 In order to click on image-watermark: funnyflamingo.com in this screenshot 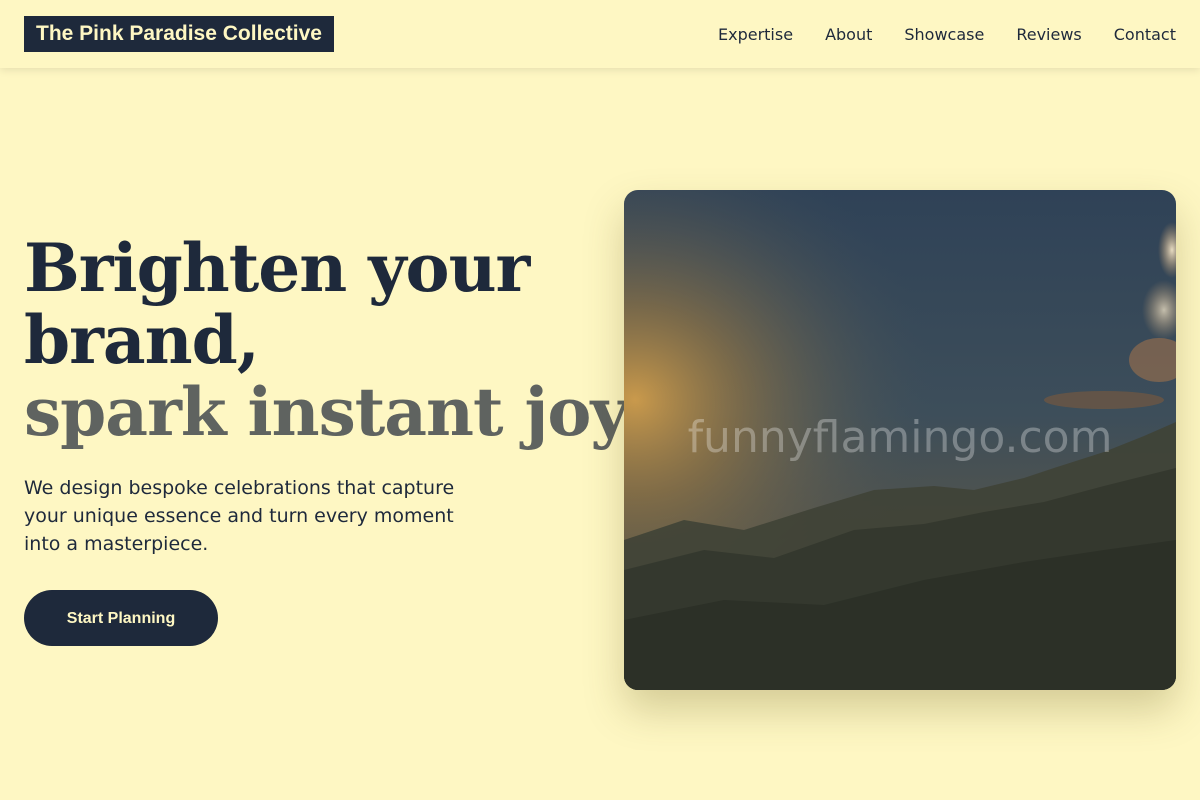, I will do `click(900, 437)`.